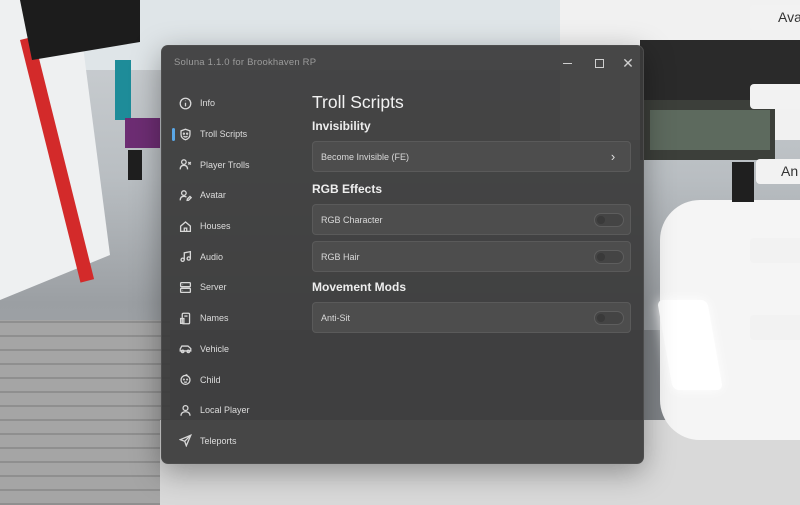  Describe the element at coordinates (185, 318) in the screenshot. I see `tag-icon` at that location.